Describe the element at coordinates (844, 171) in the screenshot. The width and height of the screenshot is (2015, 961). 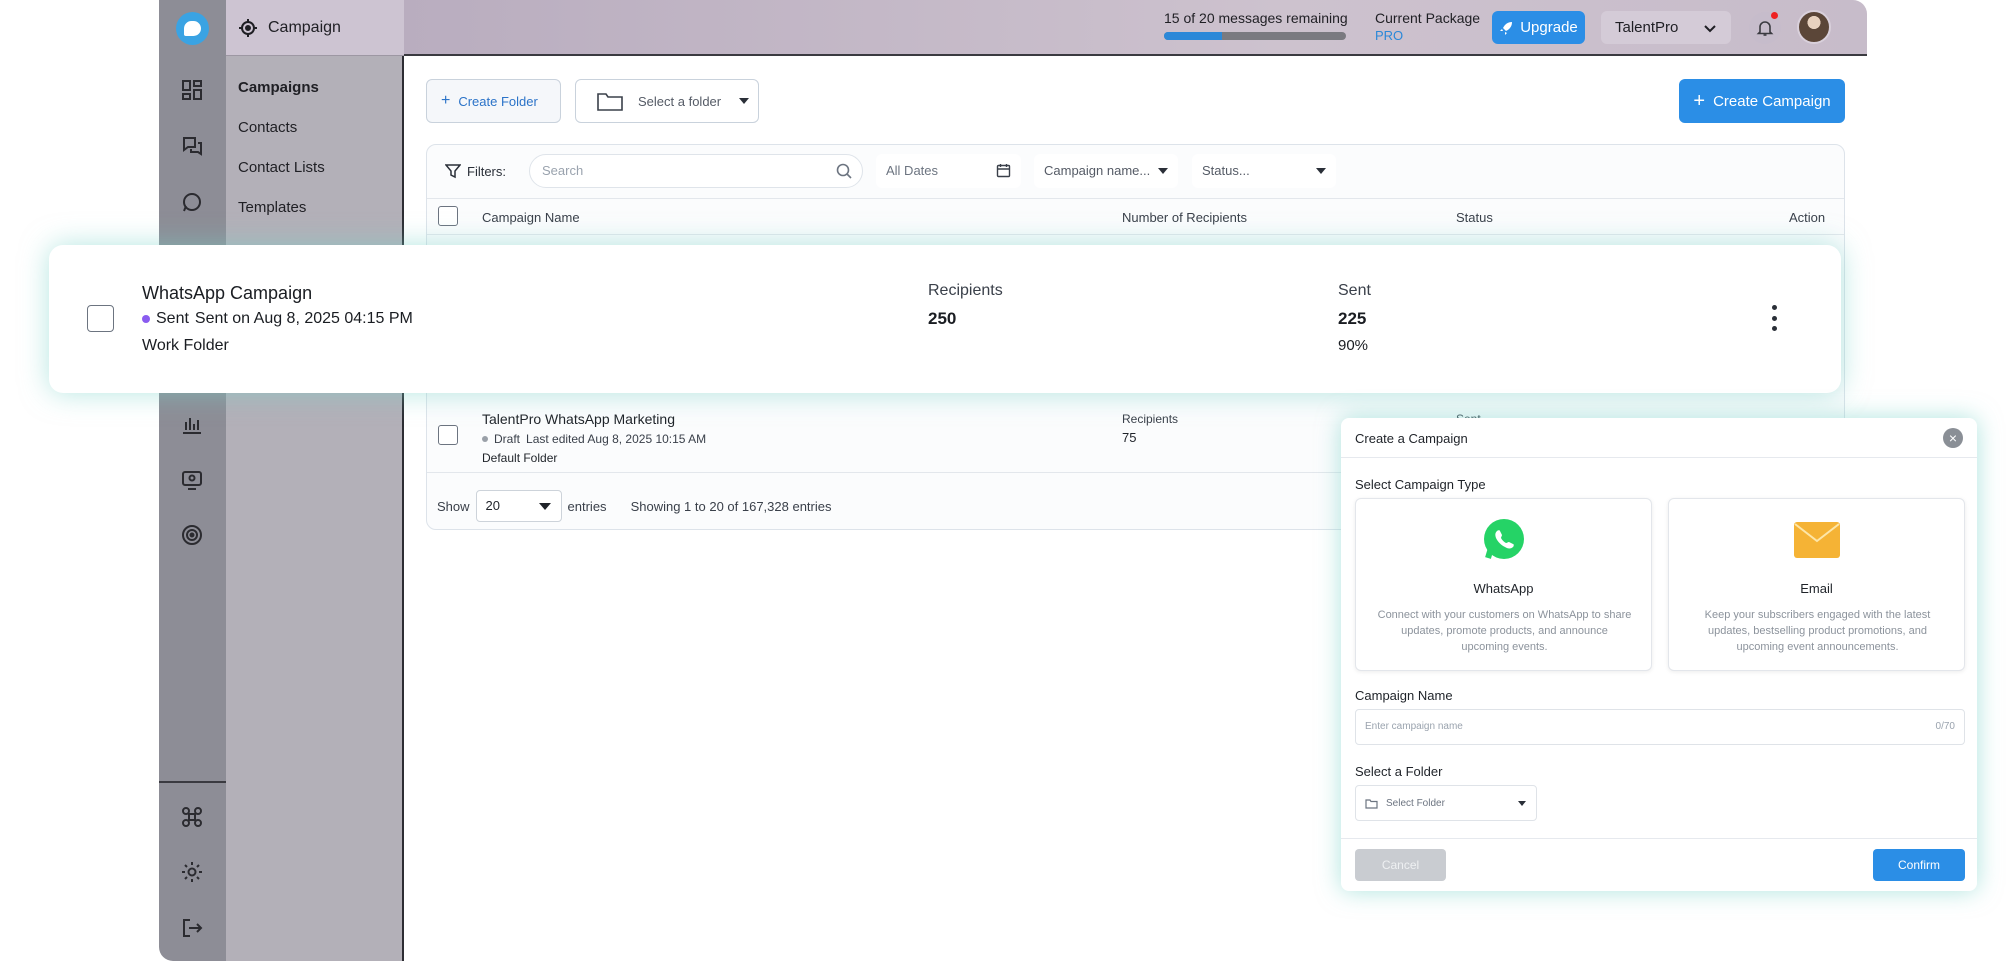
I see `search-icon` at that location.